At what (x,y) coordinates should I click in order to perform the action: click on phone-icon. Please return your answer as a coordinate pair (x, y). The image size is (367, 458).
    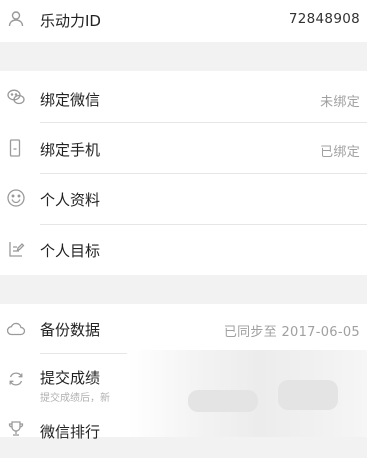
    Looking at the image, I should click on (16, 148).